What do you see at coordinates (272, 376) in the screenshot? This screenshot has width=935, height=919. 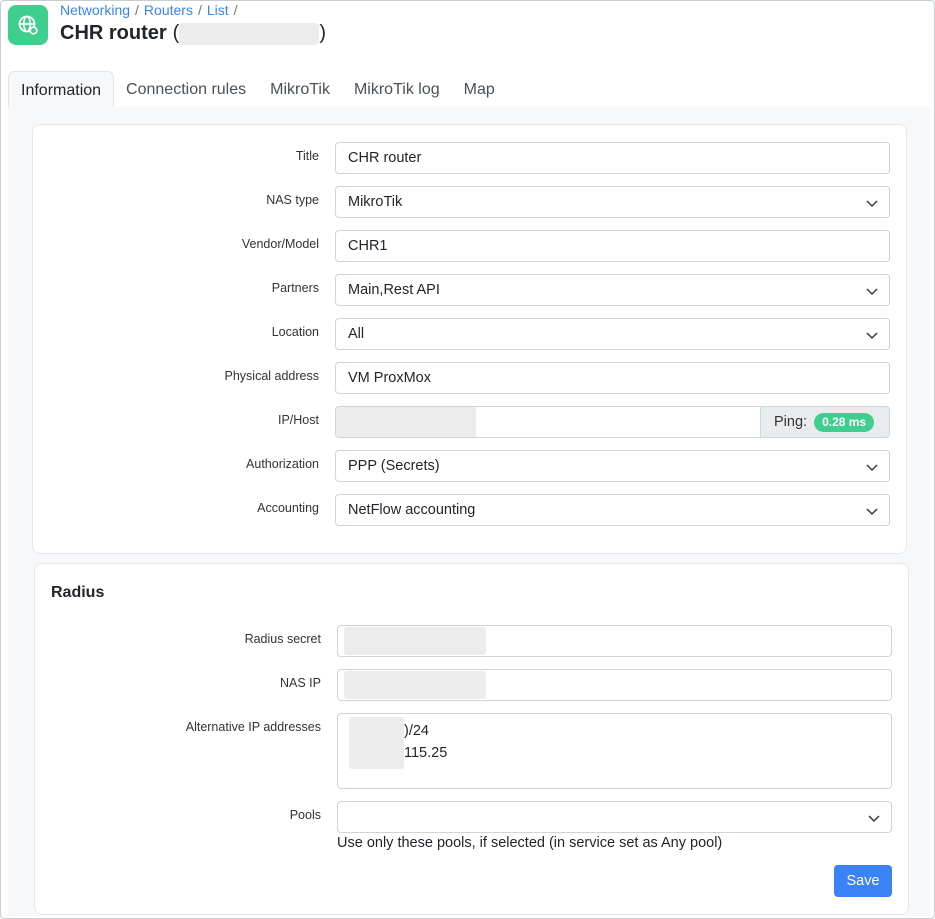 I see `physical-address-label: Physical address` at bounding box center [272, 376].